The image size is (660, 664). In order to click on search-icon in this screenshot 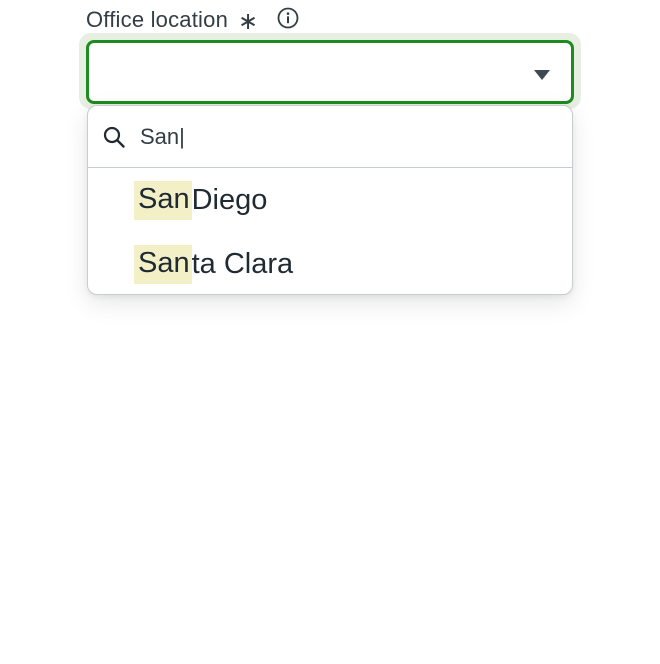, I will do `click(114, 137)`.